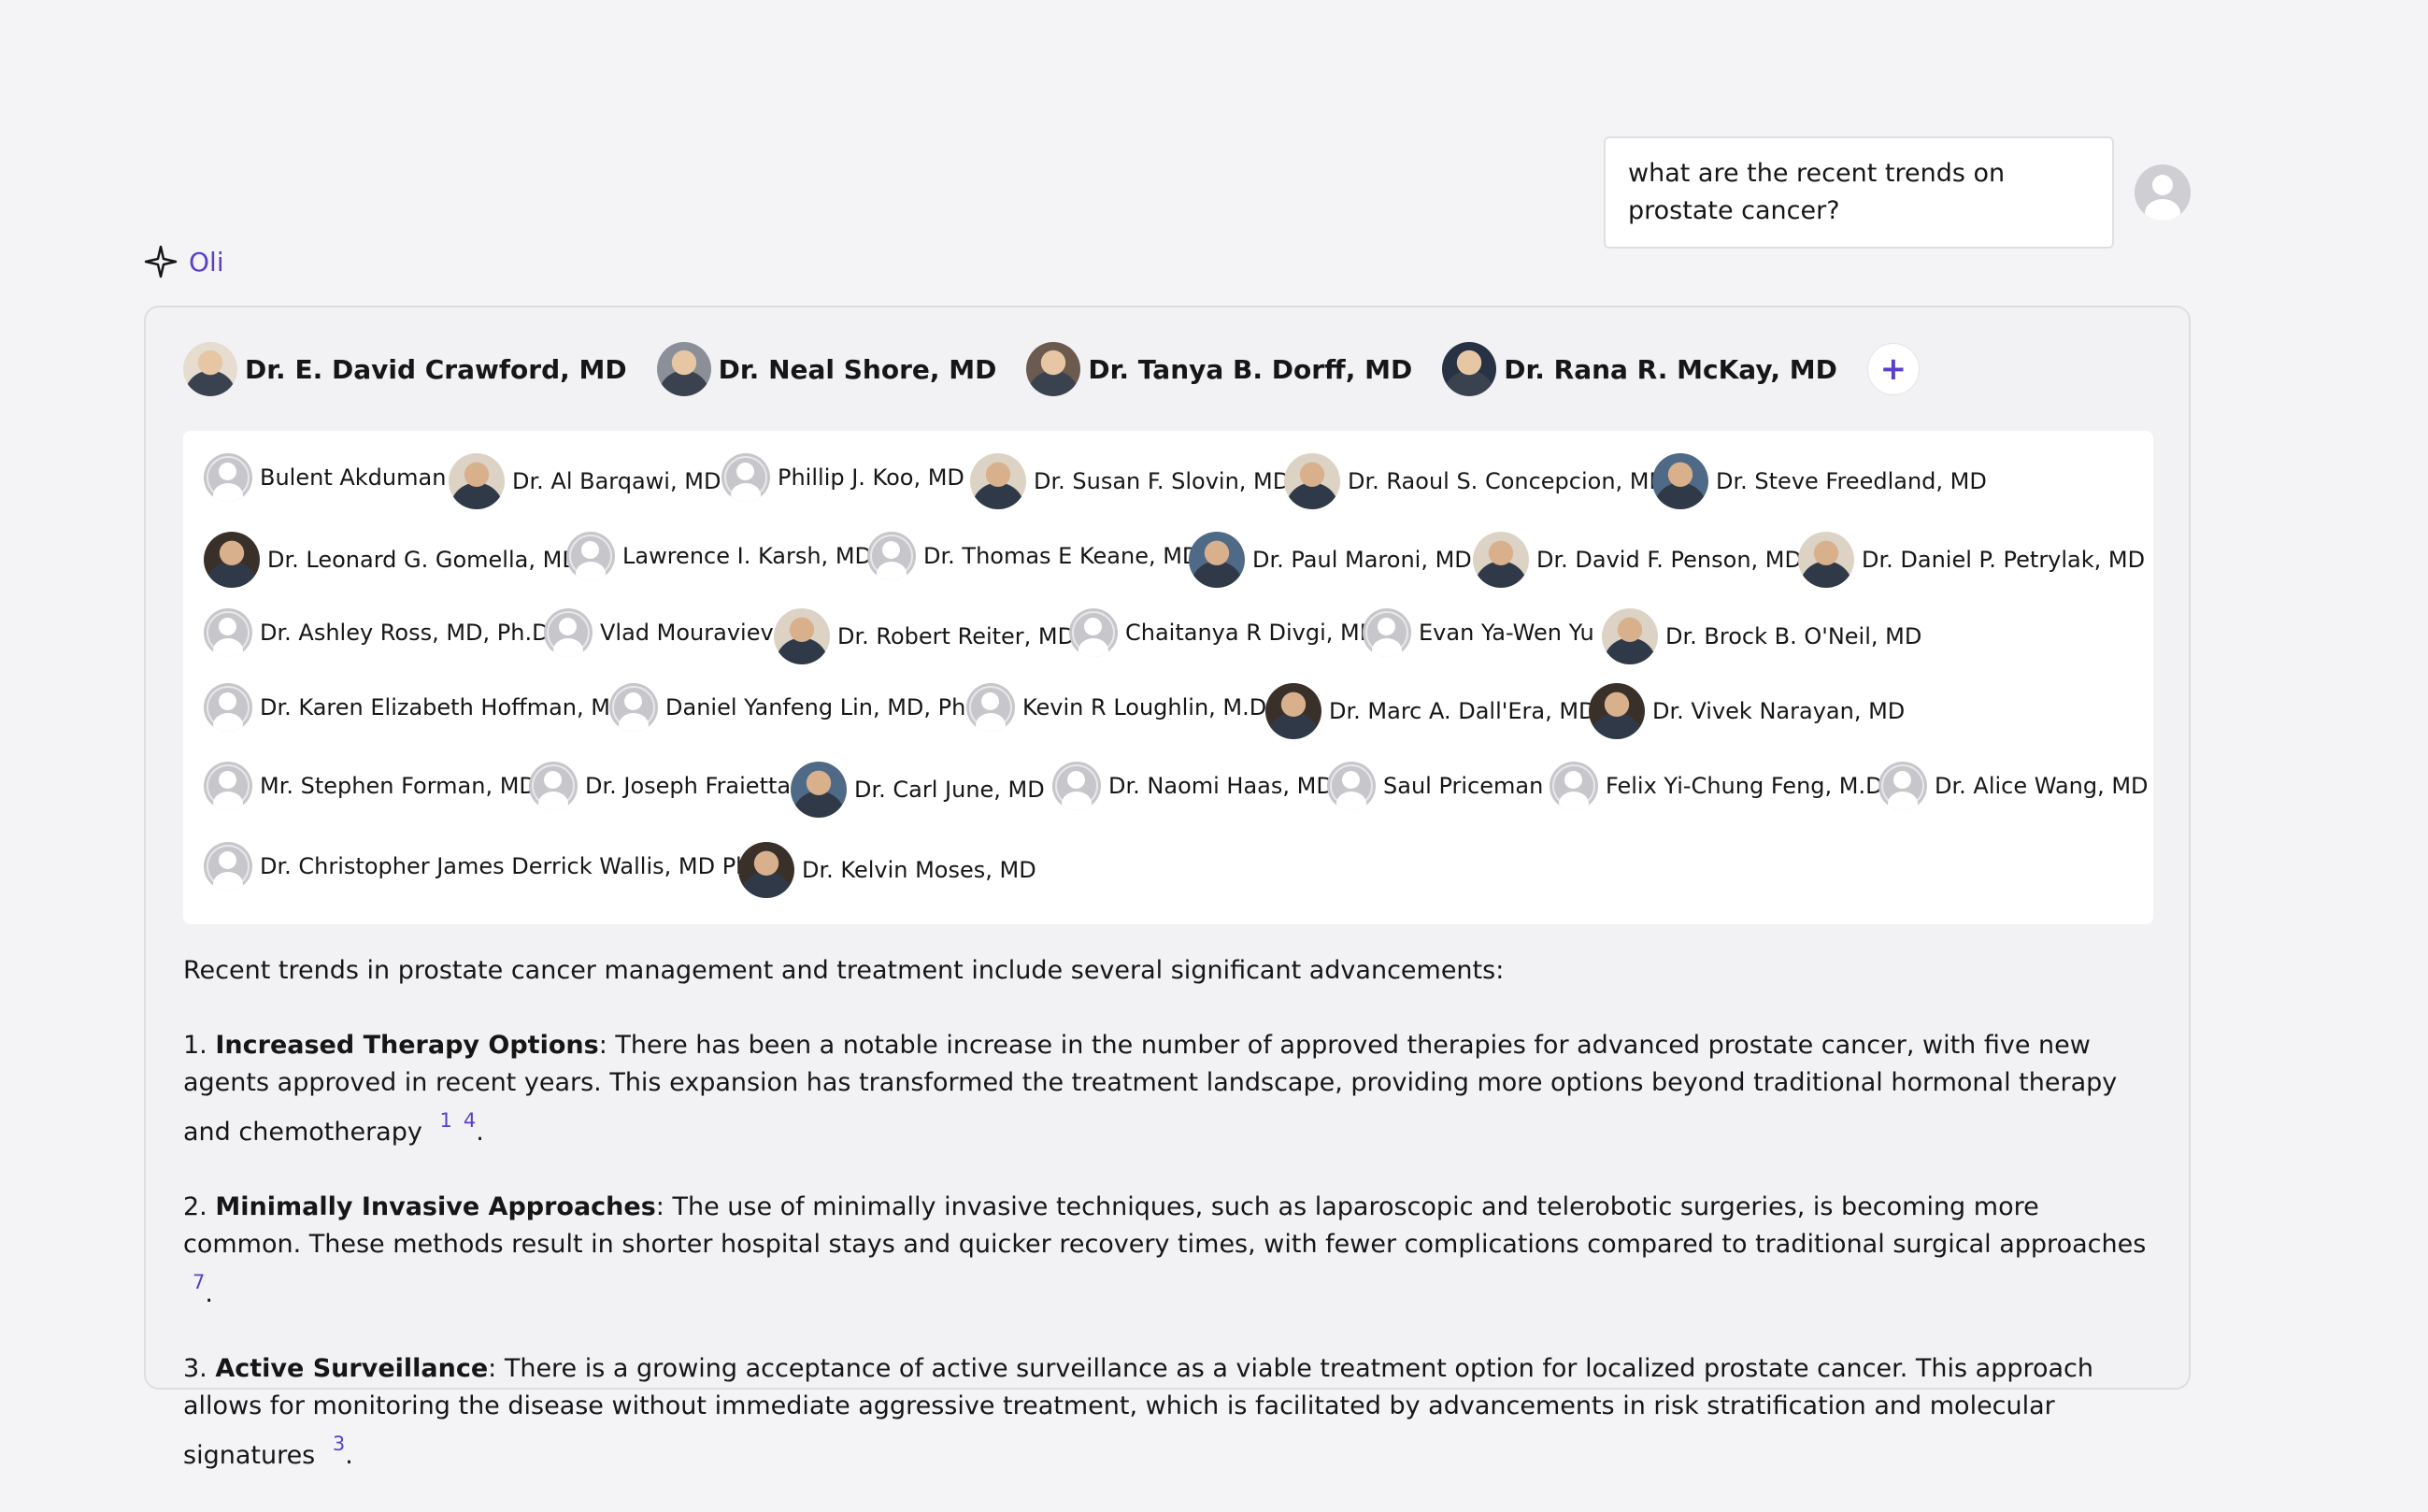 The height and width of the screenshot is (1512, 2428). I want to click on primary-expert: Dr. Tanya B. Dorff, MD, so click(1219, 369).